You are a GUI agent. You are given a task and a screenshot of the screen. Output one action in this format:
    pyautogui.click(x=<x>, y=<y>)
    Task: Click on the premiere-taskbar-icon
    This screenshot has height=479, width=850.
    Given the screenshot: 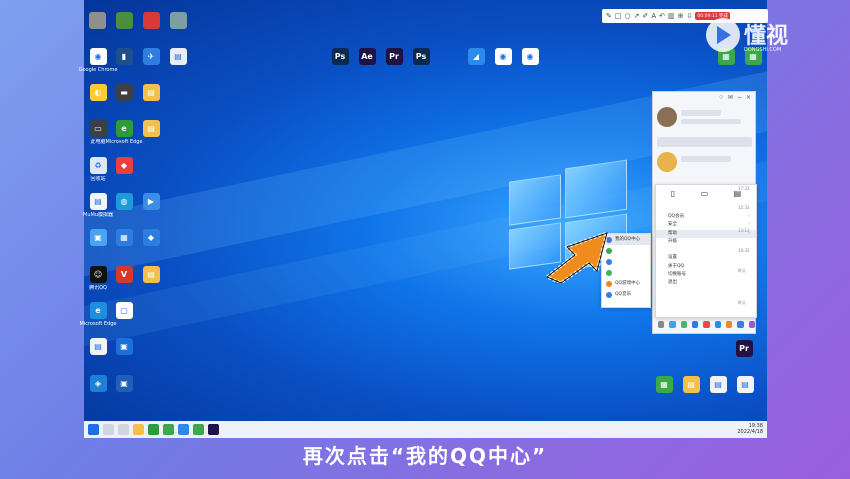 What is the action you would take?
    pyautogui.click(x=213, y=429)
    